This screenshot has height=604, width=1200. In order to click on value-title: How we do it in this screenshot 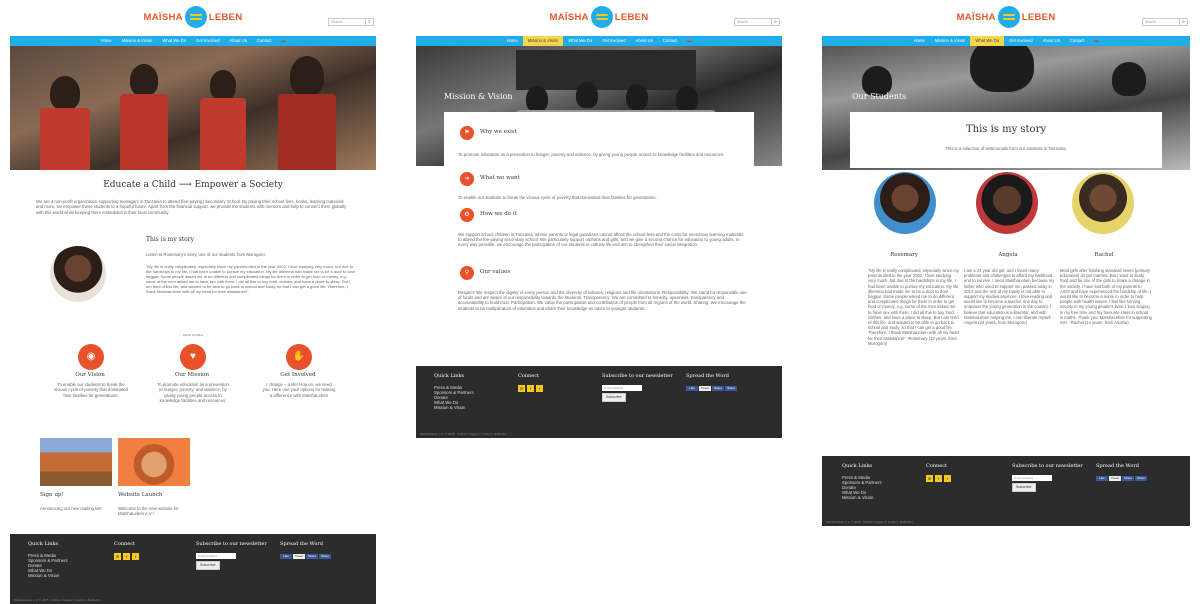, I will do `click(498, 214)`.